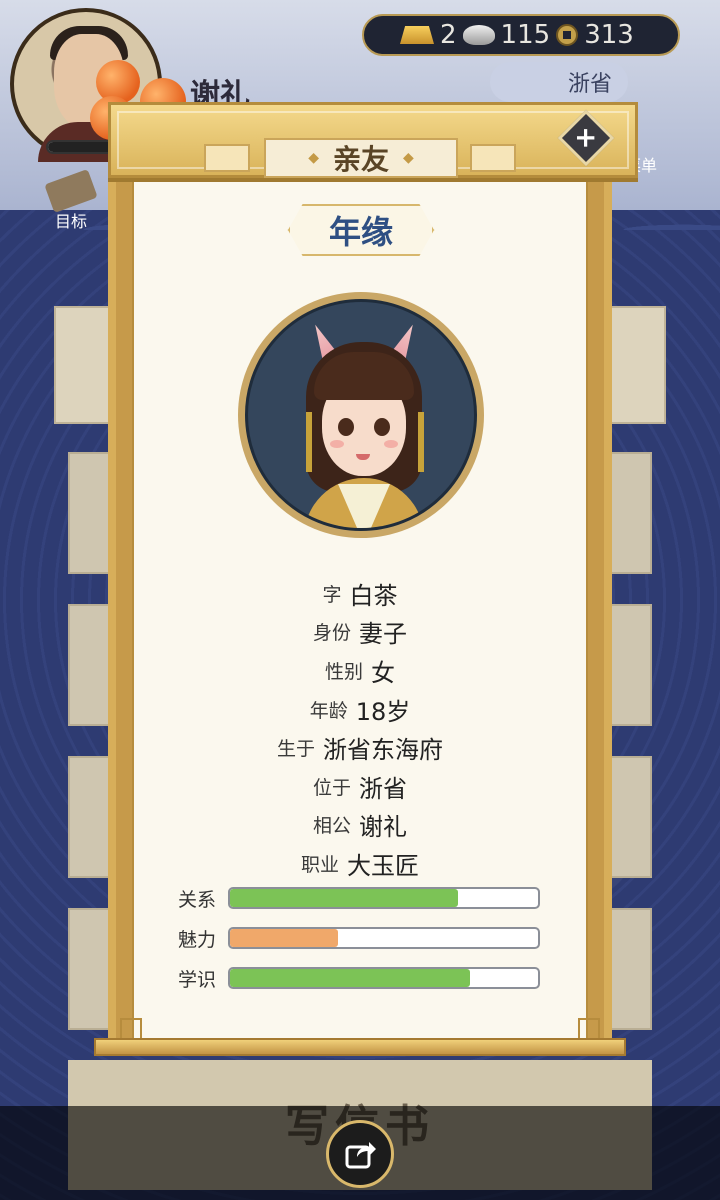 The width and height of the screenshot is (720, 1200). What do you see at coordinates (359, 634) in the screenshot?
I see `info-row-identity: 身份 妻子` at bounding box center [359, 634].